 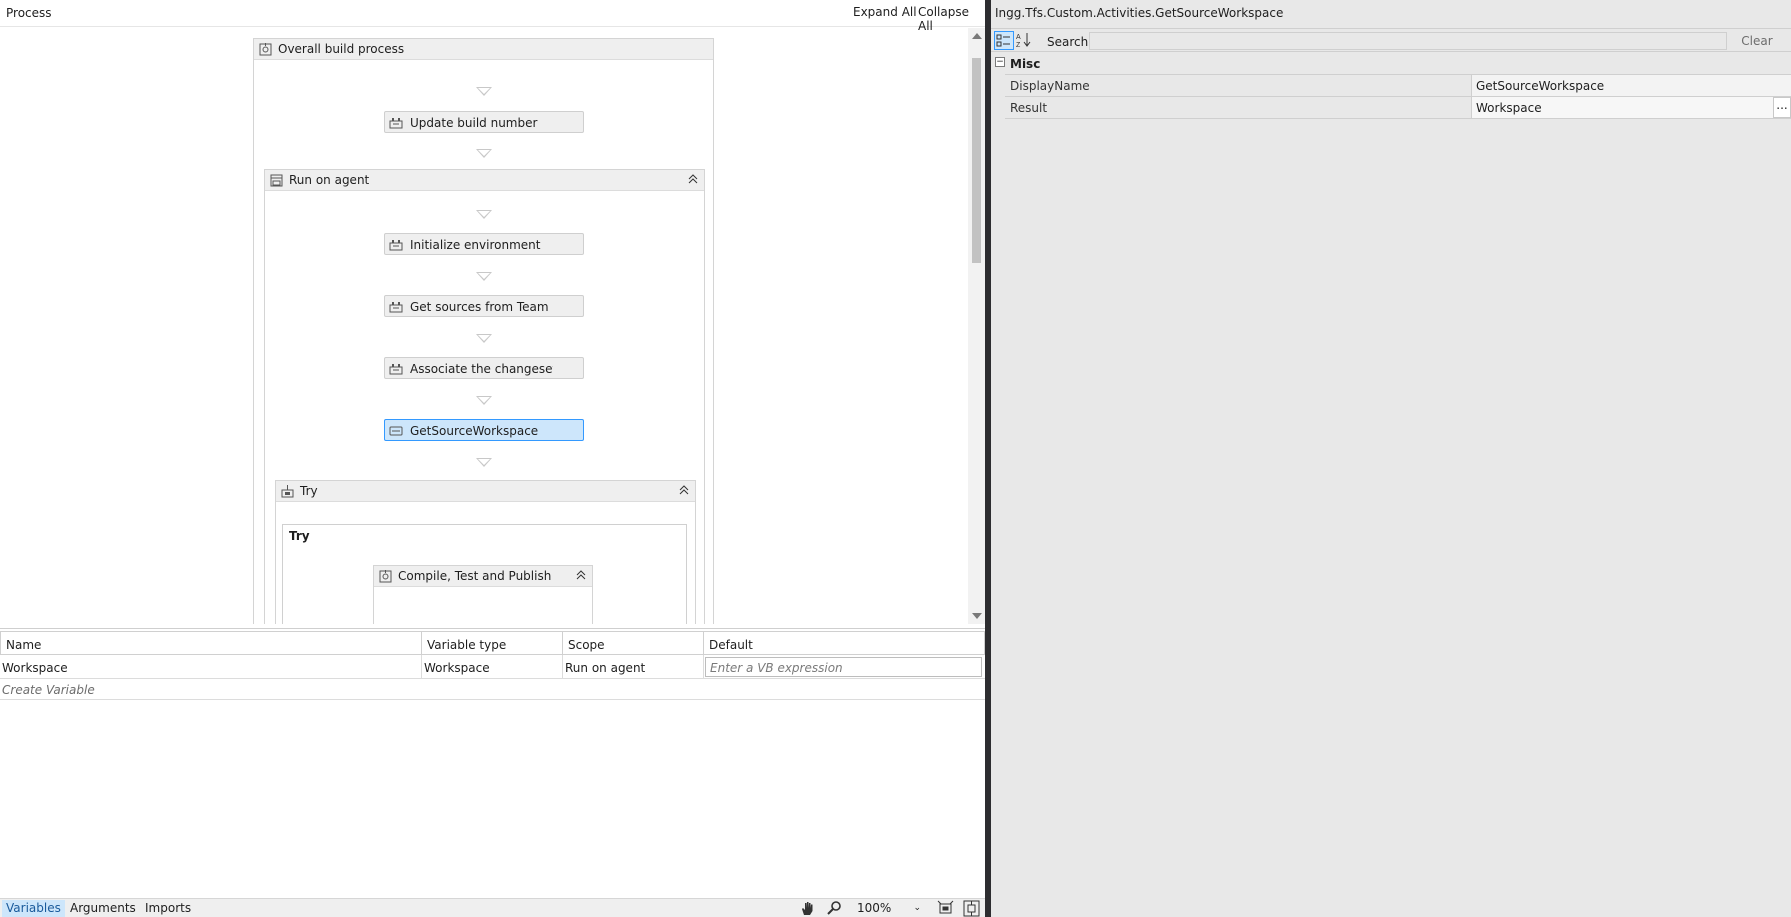 I want to click on sequence-title: Compile, Test and Publish, so click(x=475, y=576).